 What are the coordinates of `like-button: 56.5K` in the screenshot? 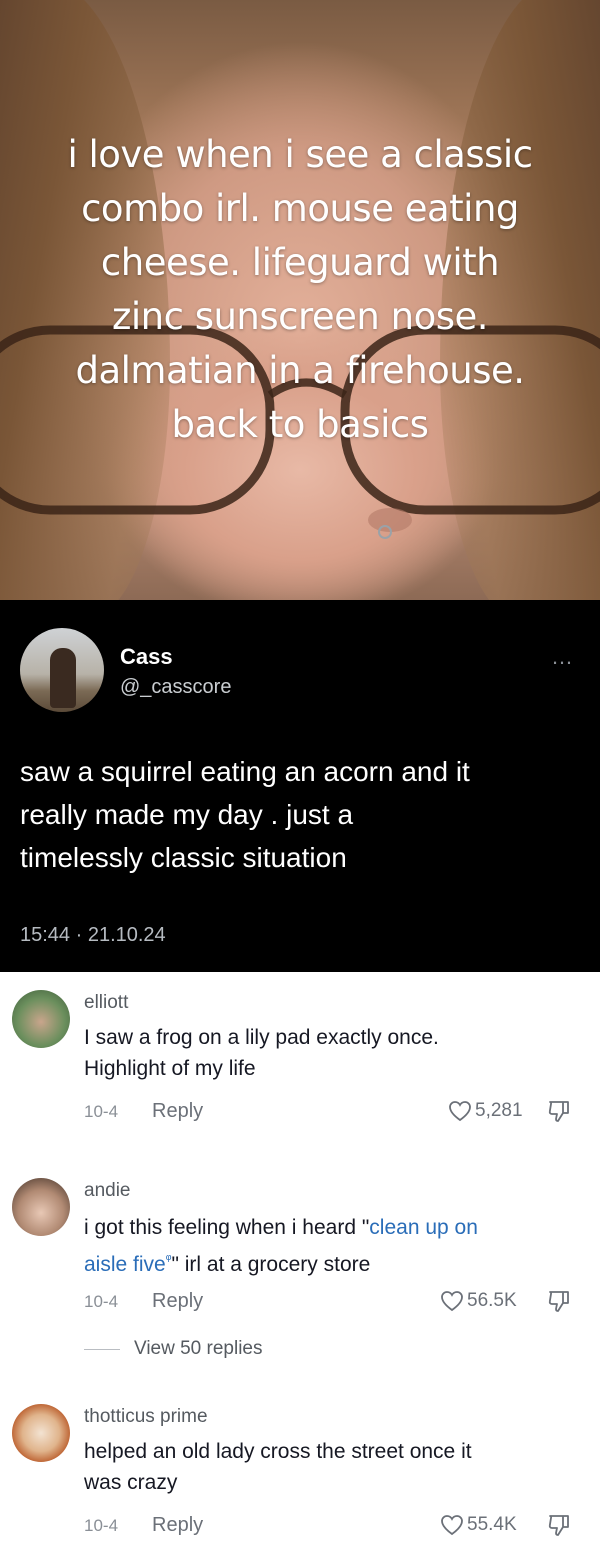 It's located at (478, 1301).